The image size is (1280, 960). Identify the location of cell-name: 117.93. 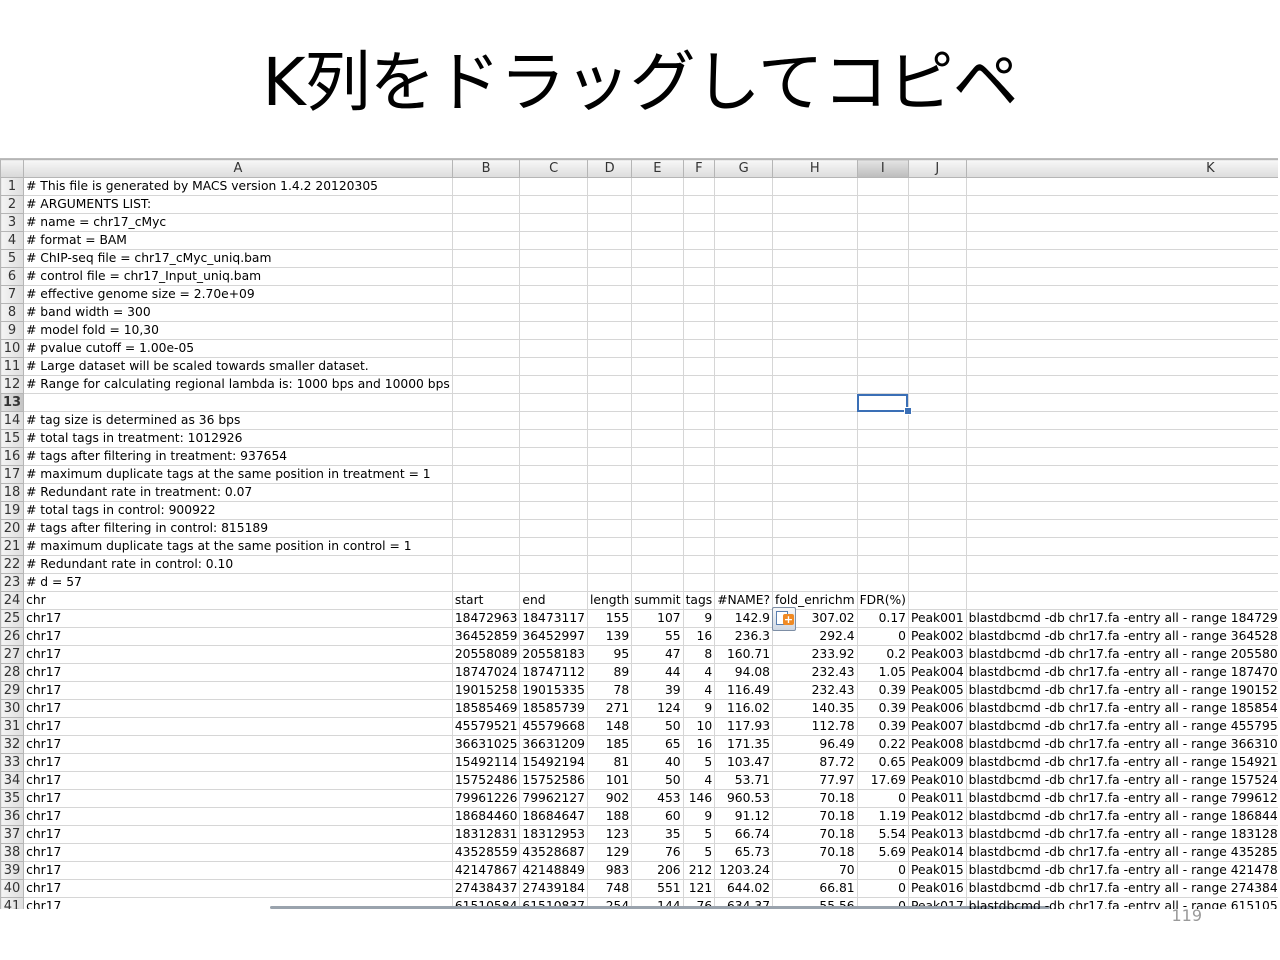
(744, 726).